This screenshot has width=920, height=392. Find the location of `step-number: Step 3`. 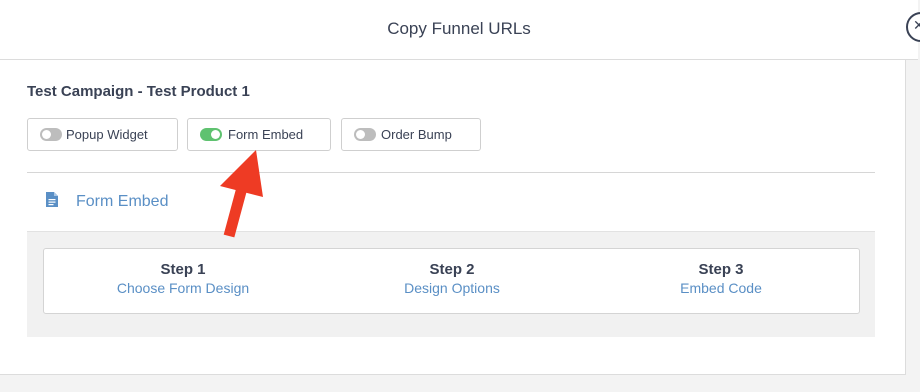

step-number: Step 3 is located at coordinates (721, 269).